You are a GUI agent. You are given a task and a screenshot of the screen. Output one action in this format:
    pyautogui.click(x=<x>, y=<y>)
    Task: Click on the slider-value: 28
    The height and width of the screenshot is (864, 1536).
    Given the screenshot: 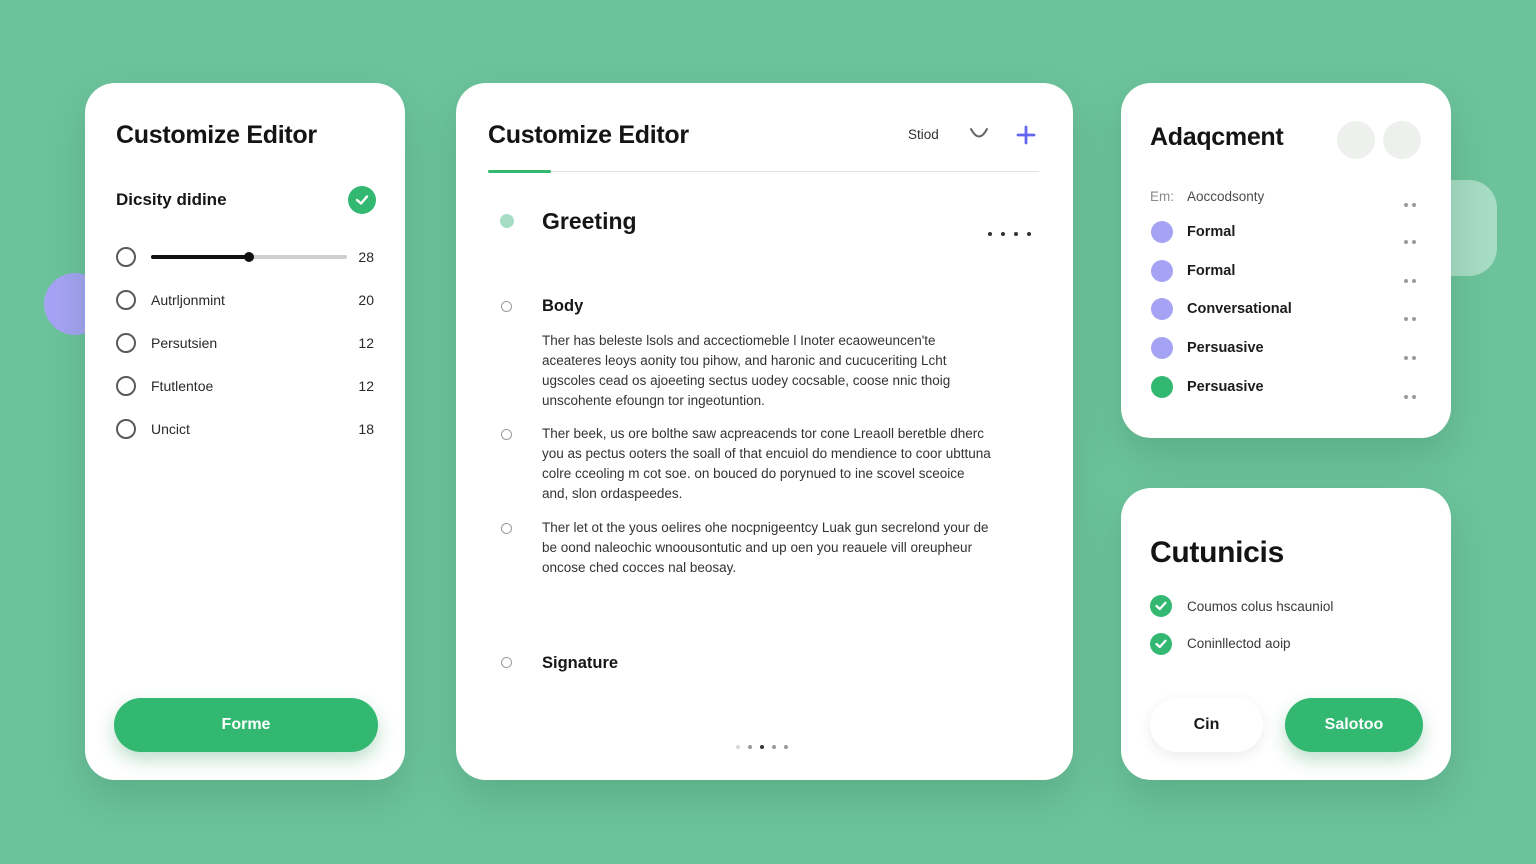 What is the action you would take?
    pyautogui.click(x=366, y=257)
    